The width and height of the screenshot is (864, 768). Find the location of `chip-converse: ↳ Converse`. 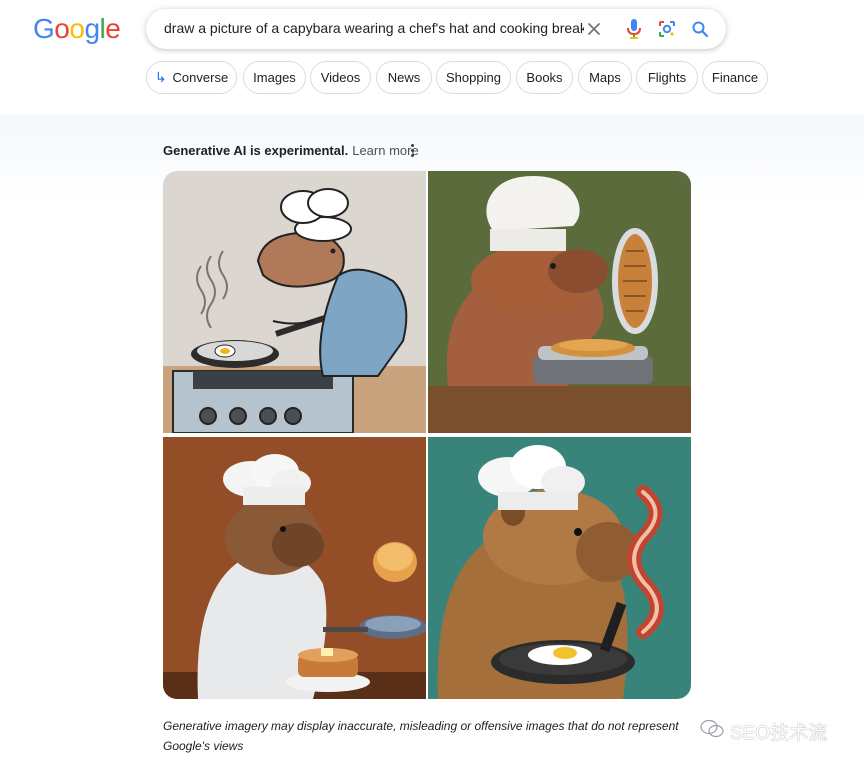

chip-converse: ↳ Converse is located at coordinates (191, 77).